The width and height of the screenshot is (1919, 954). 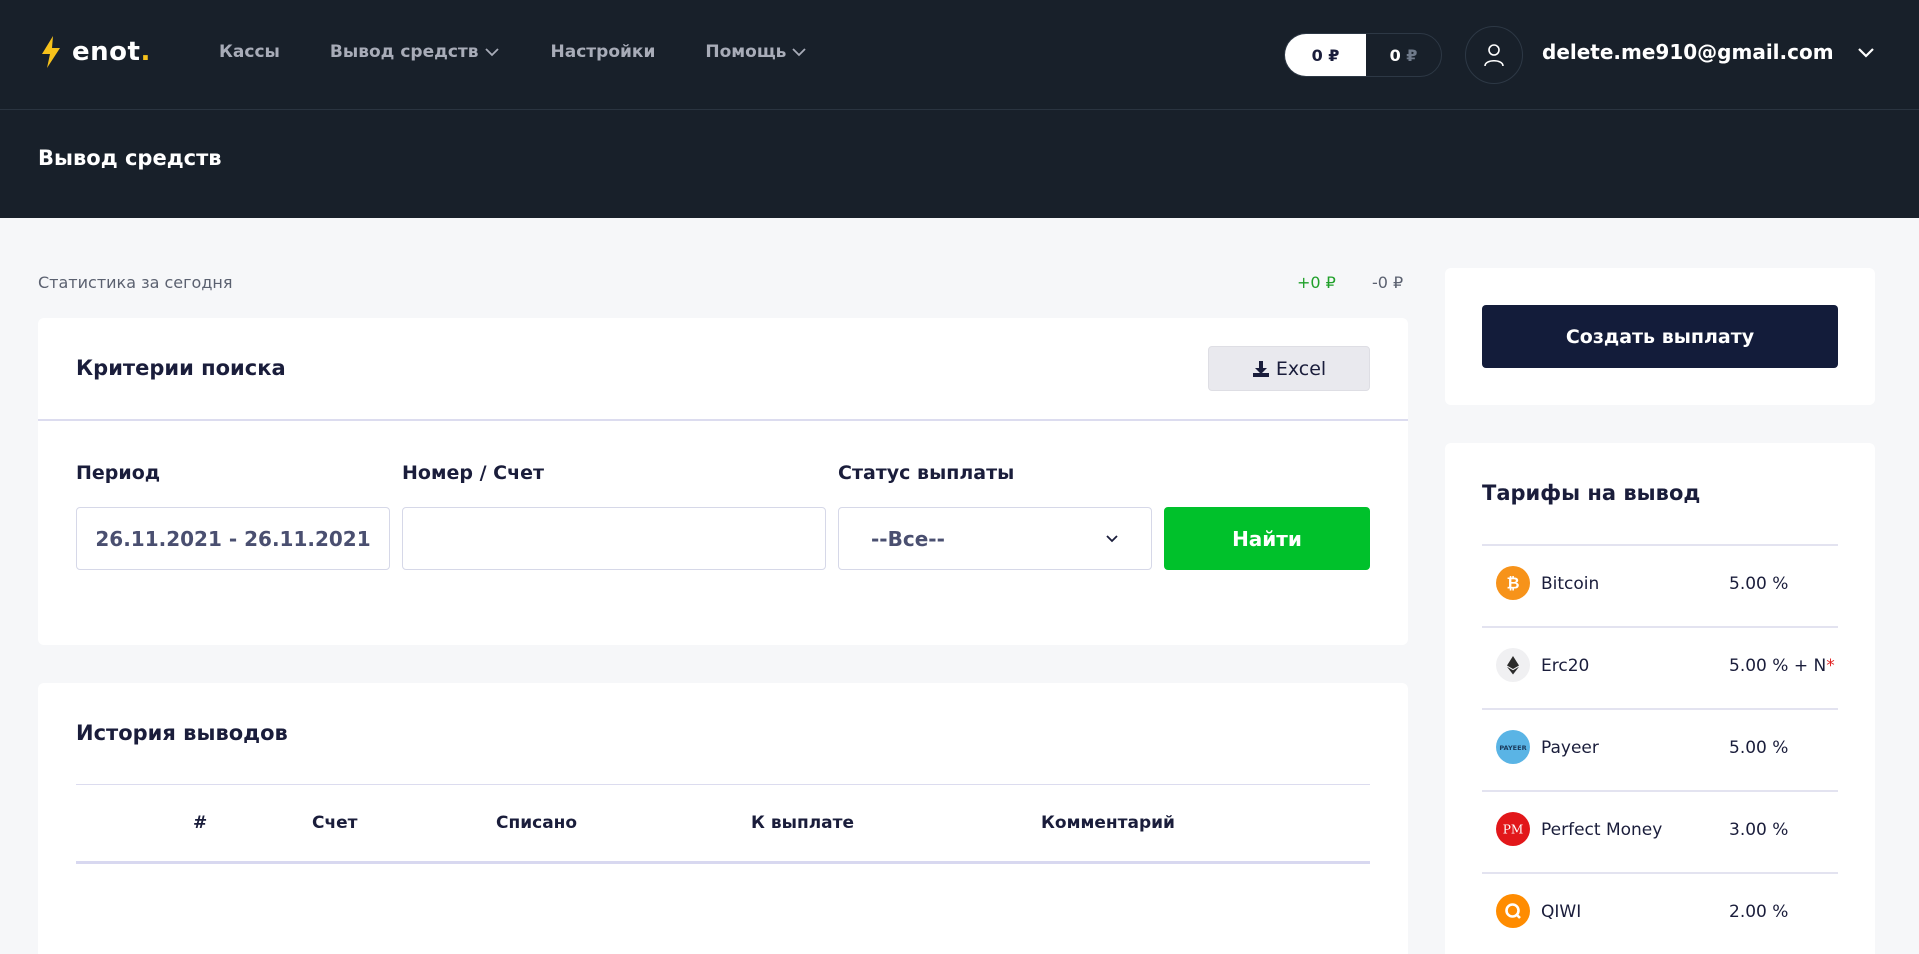 I want to click on lightning-bolt-icon, so click(x=51, y=52).